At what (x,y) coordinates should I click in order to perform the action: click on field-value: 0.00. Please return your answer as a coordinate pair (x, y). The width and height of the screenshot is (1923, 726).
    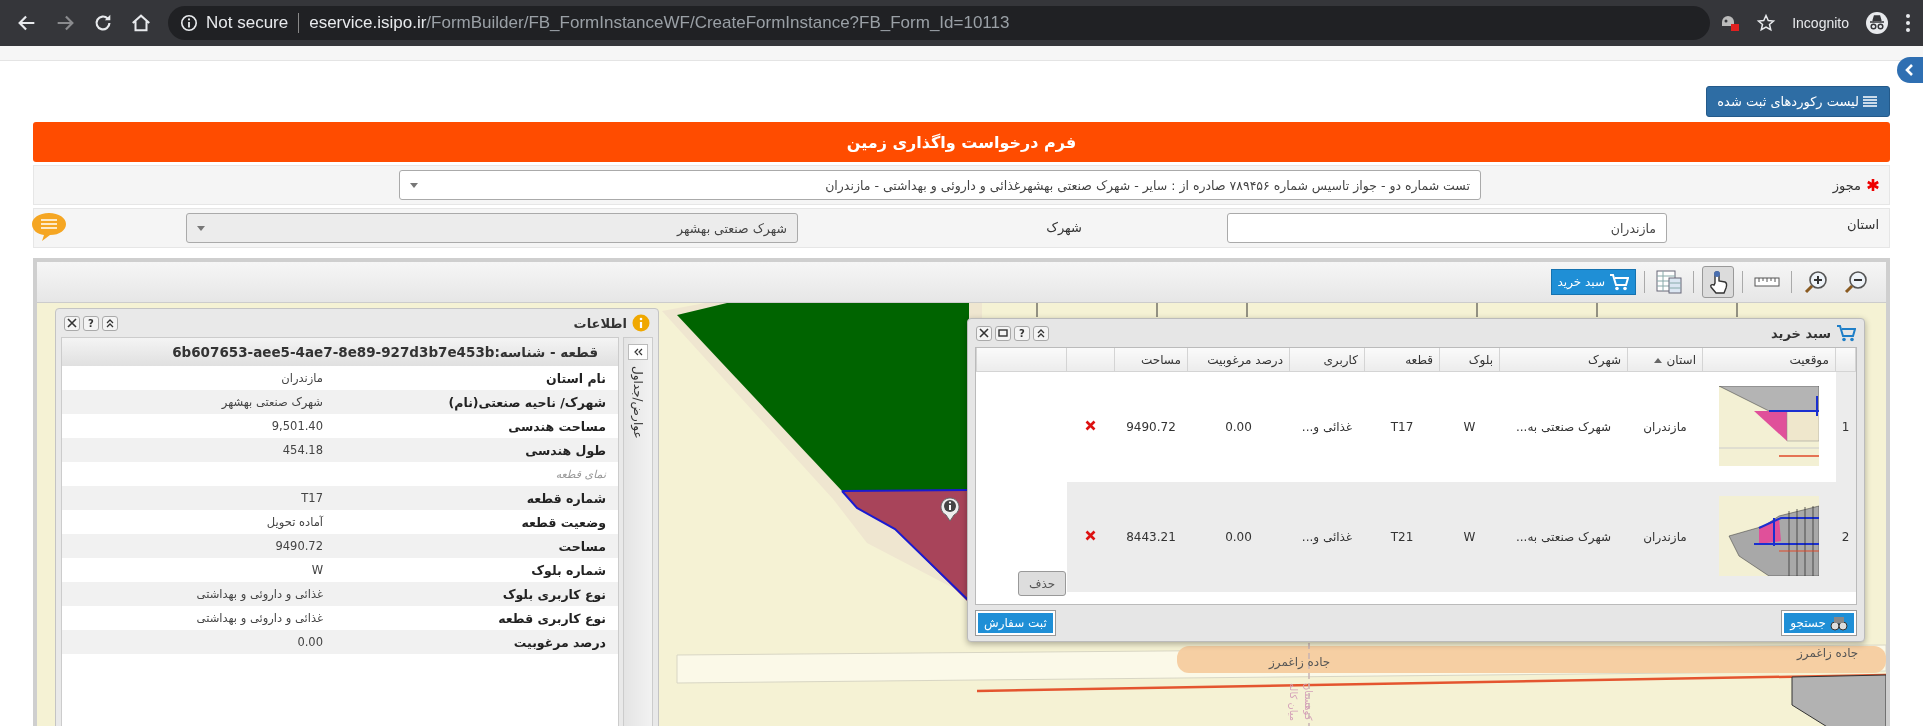
    Looking at the image, I should click on (309, 642).